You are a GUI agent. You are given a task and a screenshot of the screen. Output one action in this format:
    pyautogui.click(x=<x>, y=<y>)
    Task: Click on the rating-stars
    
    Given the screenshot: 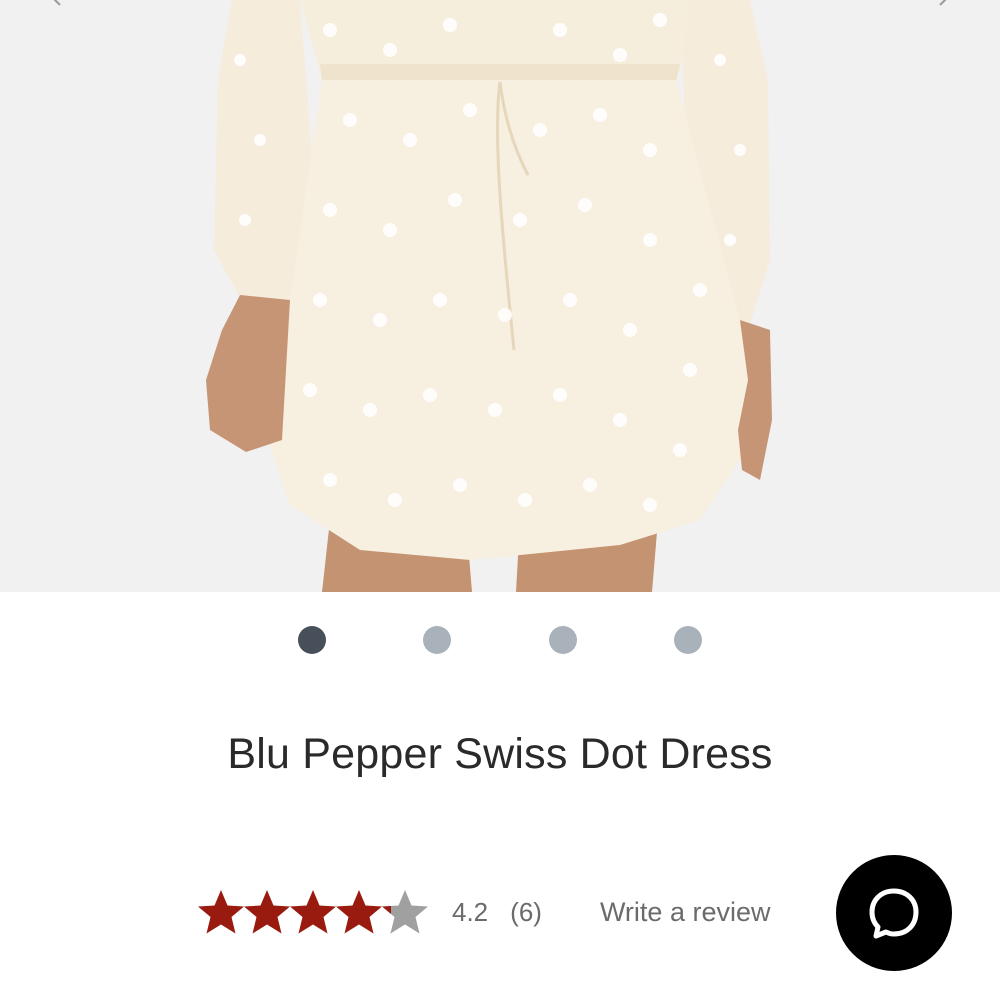 What is the action you would take?
    pyautogui.click(x=313, y=912)
    